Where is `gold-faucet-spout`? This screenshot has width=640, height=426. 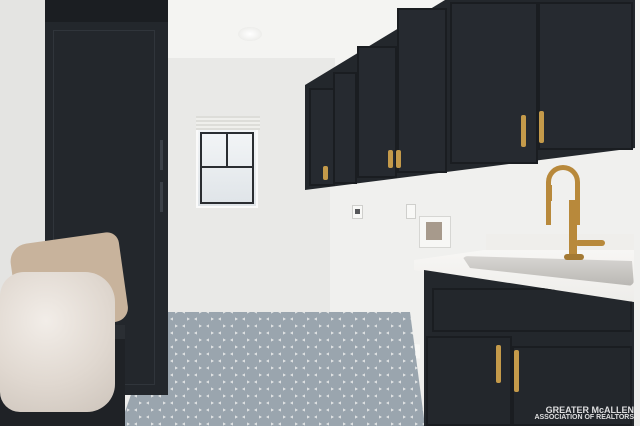
gold-faucet-spout is located at coordinates (549, 193).